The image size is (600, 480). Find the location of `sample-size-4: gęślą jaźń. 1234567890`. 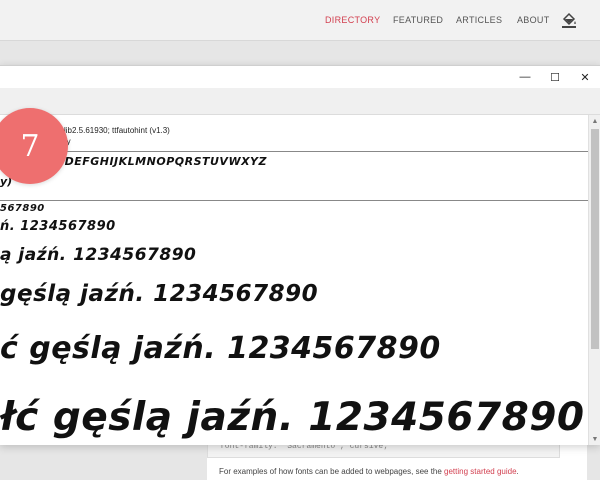

sample-size-4: gęślą jaźń. 1234567890 is located at coordinates (159, 294).